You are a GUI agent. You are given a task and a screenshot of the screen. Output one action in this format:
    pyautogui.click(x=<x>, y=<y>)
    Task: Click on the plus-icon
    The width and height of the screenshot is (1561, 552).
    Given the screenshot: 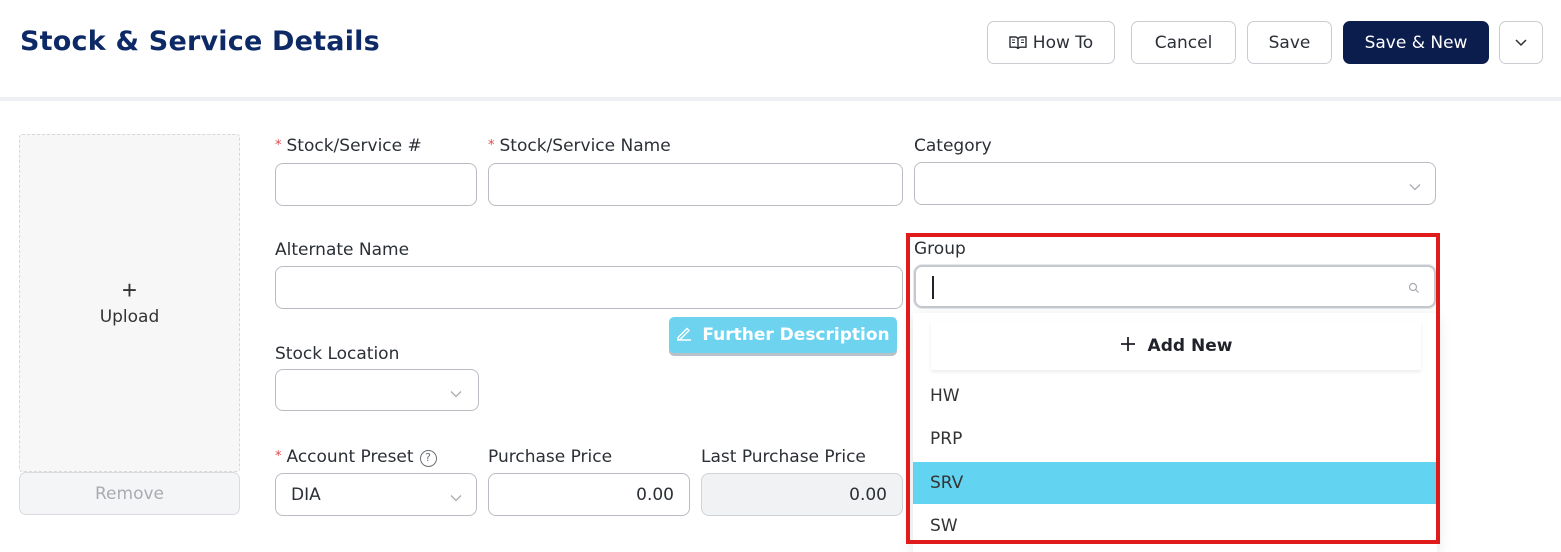 What is the action you would take?
    pyautogui.click(x=1128, y=346)
    